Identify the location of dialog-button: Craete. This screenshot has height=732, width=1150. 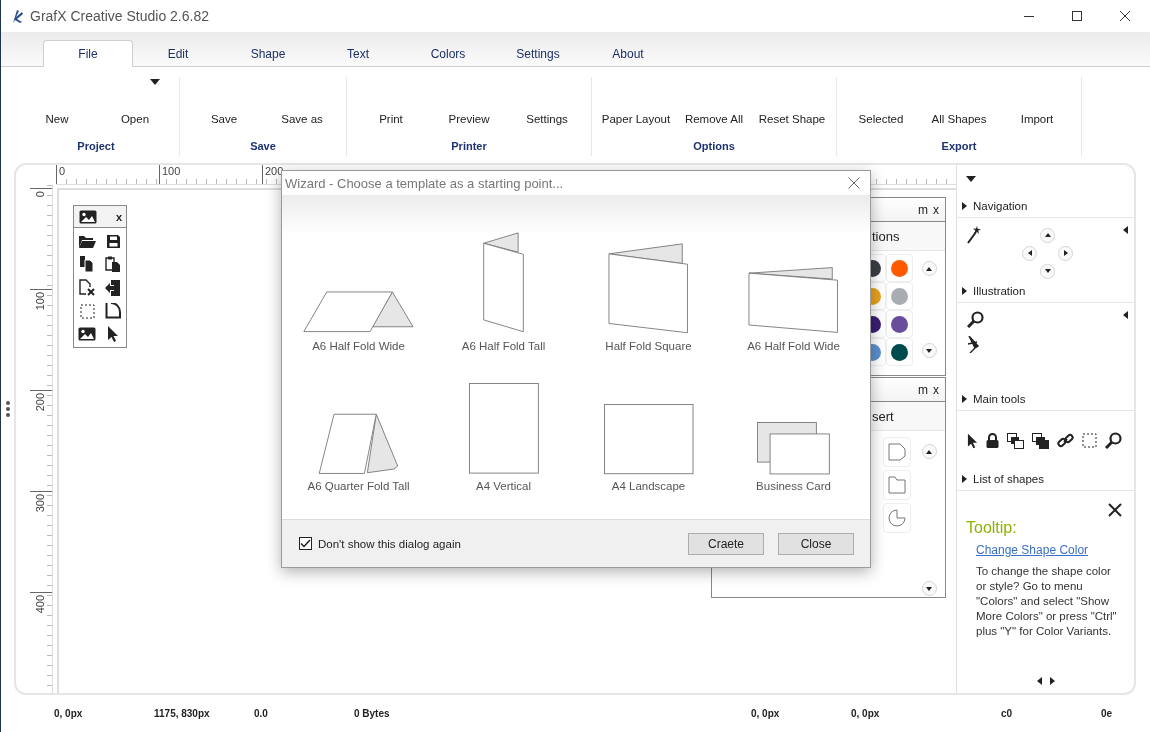
(726, 543).